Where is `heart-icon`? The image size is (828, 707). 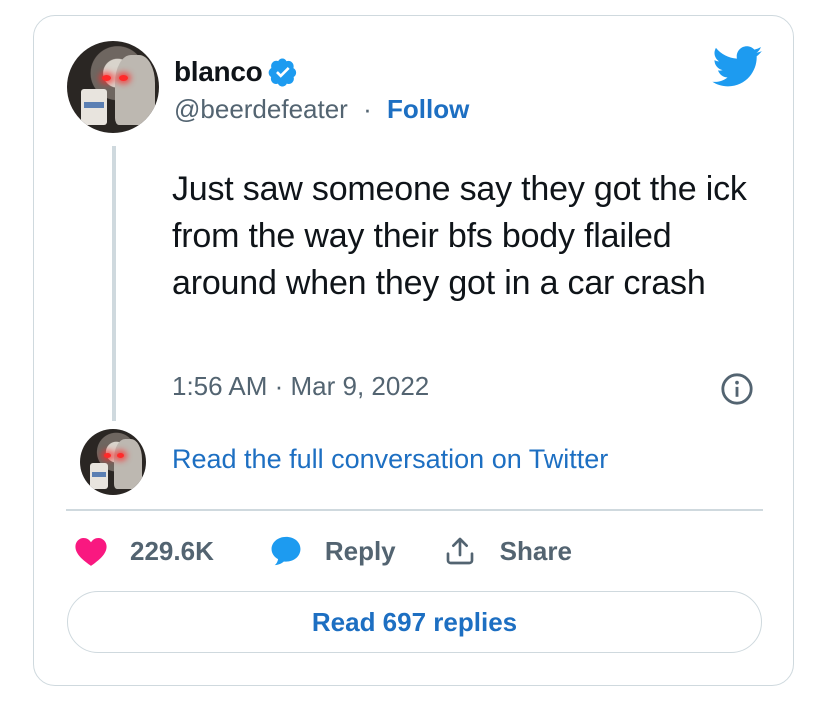
heart-icon is located at coordinates (91, 551).